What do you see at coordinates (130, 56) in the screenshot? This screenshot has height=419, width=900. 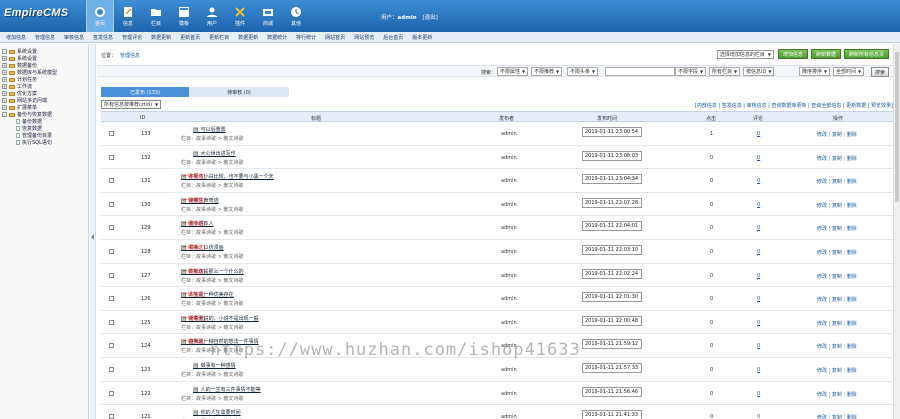 I see `breadcrumb-link: 管理信息` at bounding box center [130, 56].